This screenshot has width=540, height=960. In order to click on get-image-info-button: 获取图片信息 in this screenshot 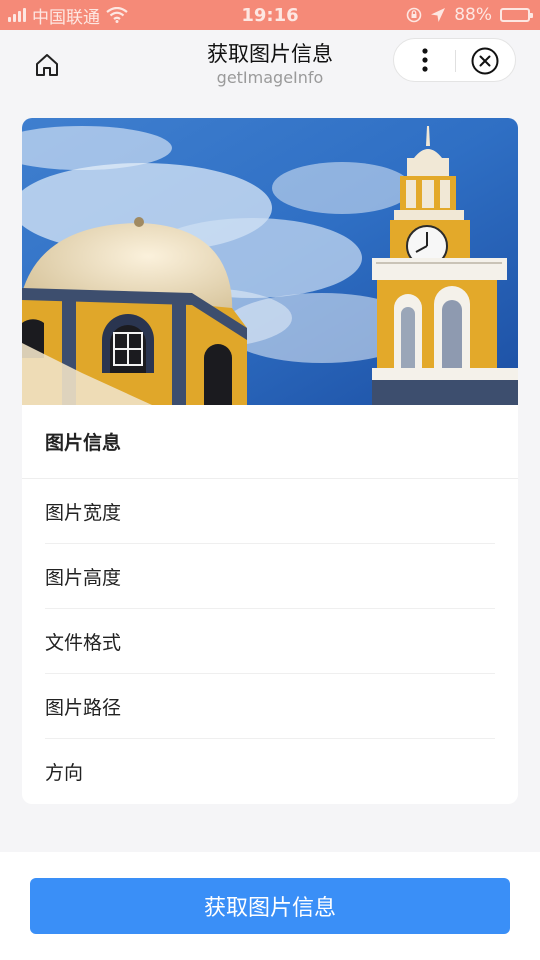, I will do `click(270, 906)`.